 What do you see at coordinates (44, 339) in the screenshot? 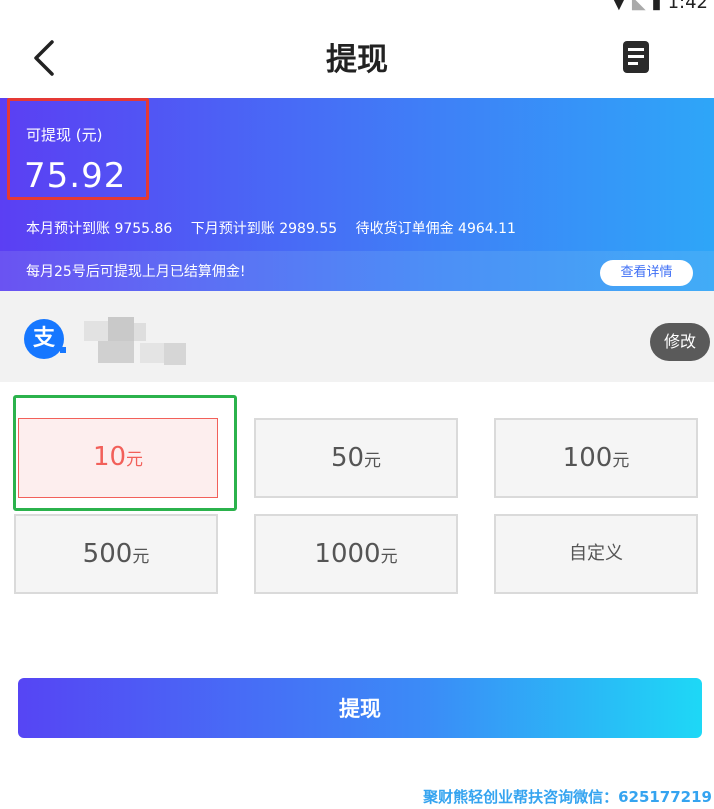
I see `alipay-icon: 支` at bounding box center [44, 339].